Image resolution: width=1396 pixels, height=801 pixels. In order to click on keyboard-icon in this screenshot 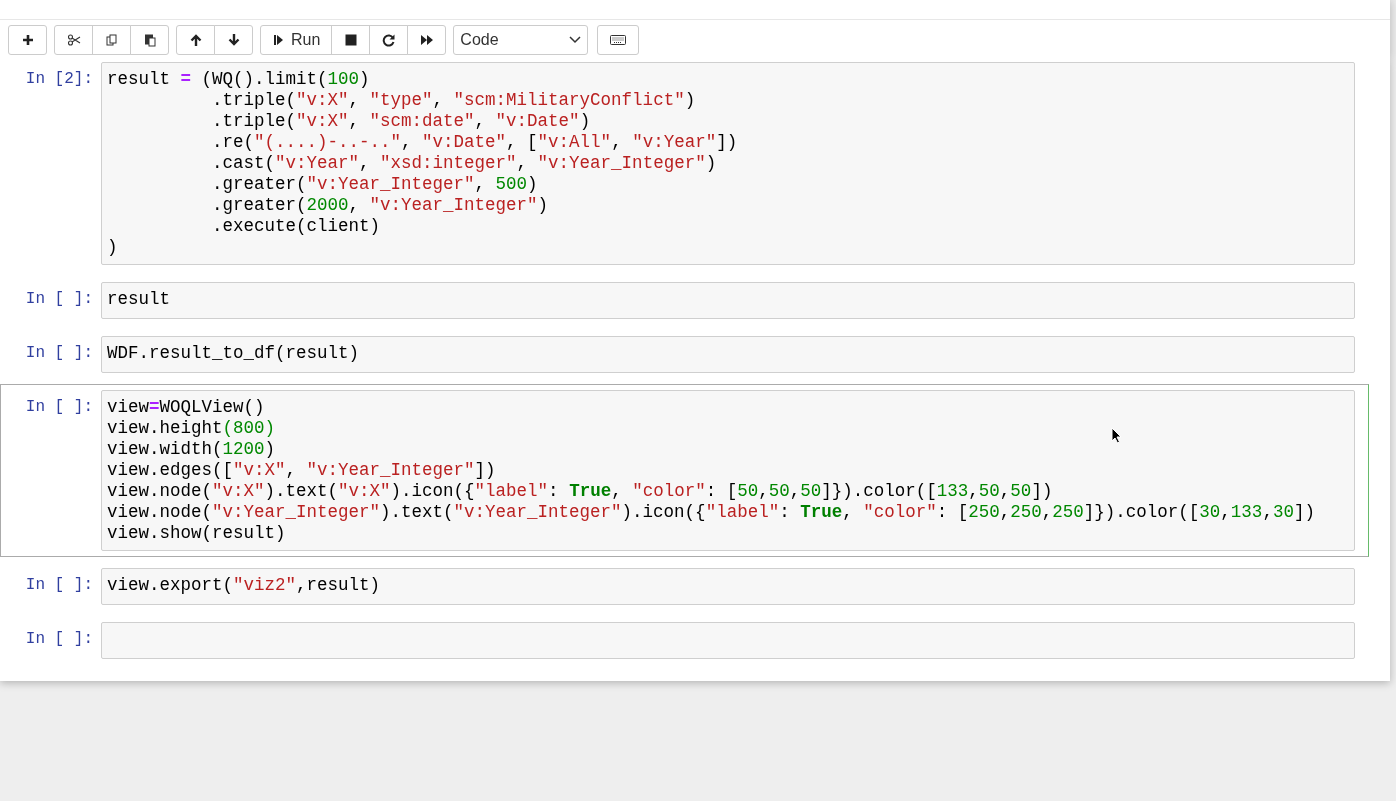, I will do `click(618, 40)`.